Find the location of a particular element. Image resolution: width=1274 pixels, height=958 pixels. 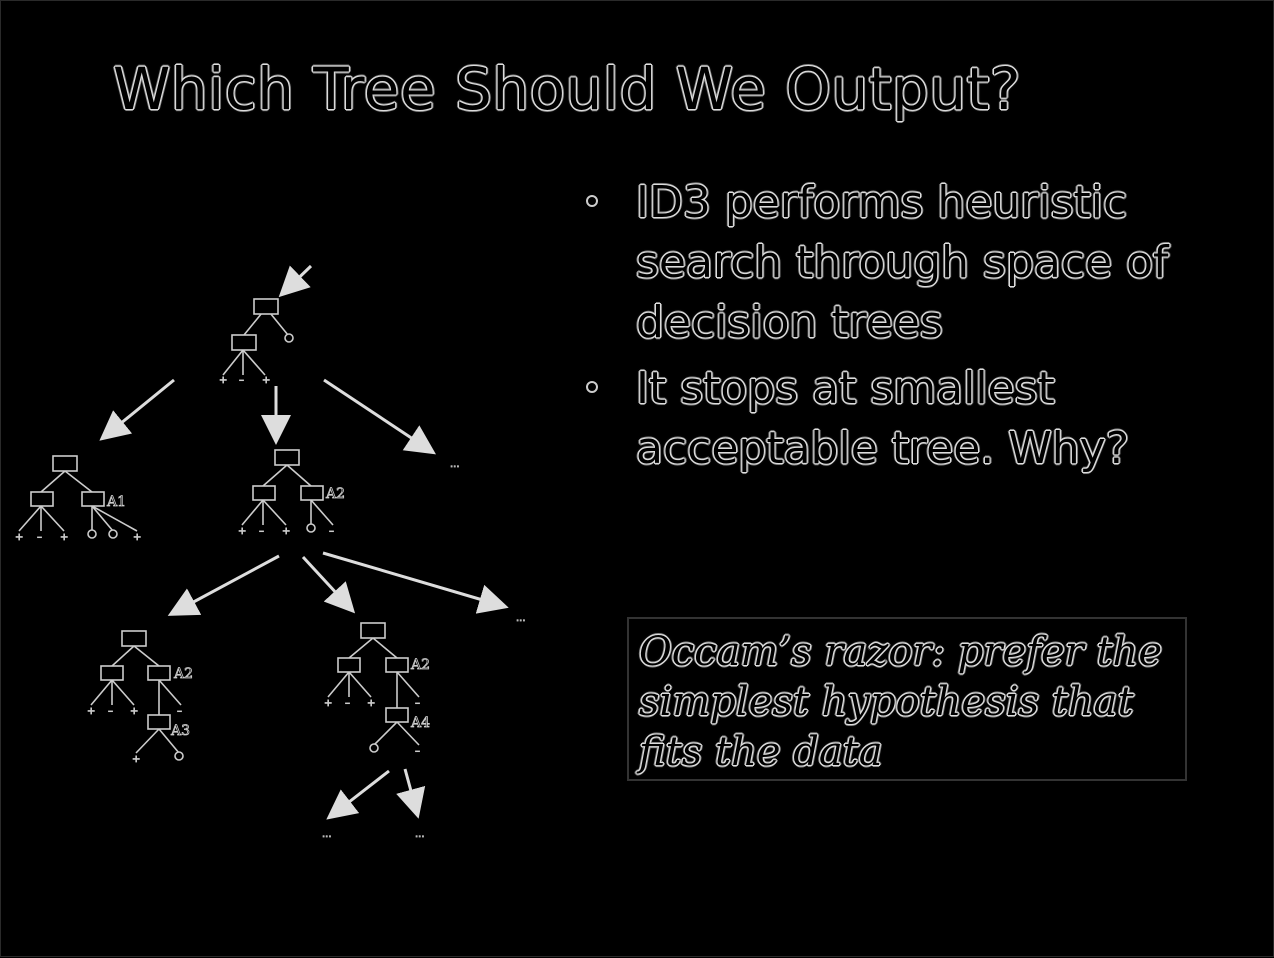

tree-a2: A2 + – + – is located at coordinates (291, 493).